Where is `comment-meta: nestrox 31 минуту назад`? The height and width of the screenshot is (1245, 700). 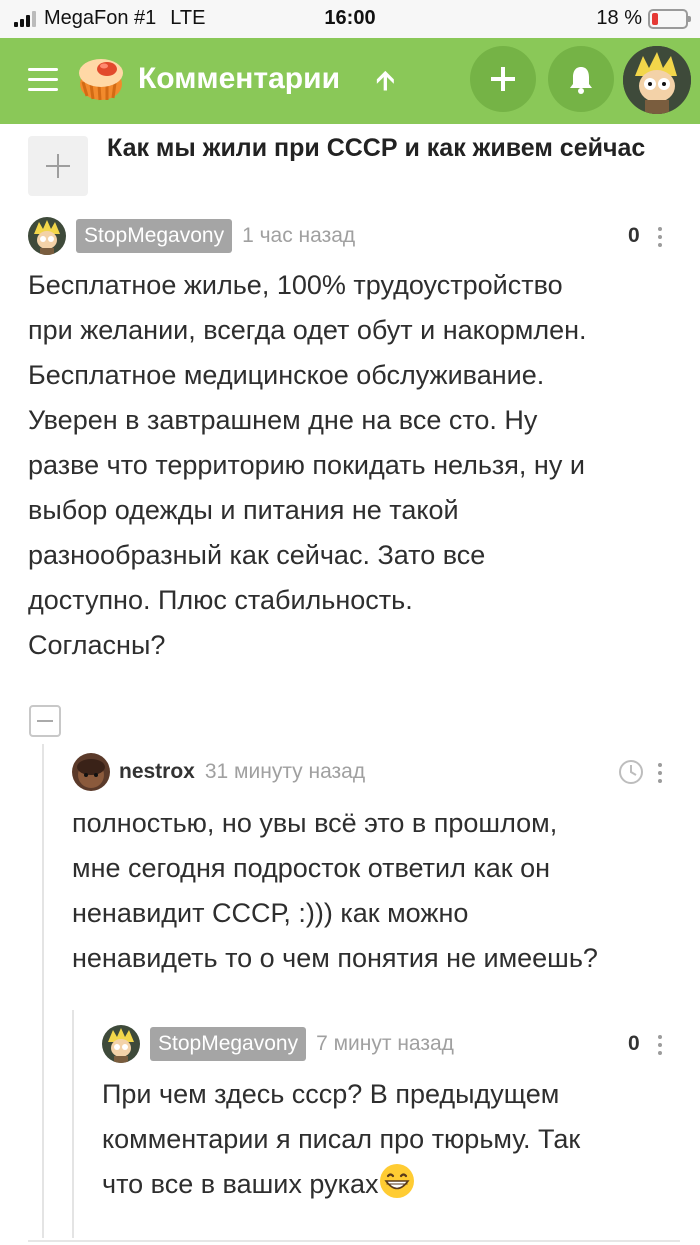 comment-meta: nestrox 31 минуту назад is located at coordinates (218, 772).